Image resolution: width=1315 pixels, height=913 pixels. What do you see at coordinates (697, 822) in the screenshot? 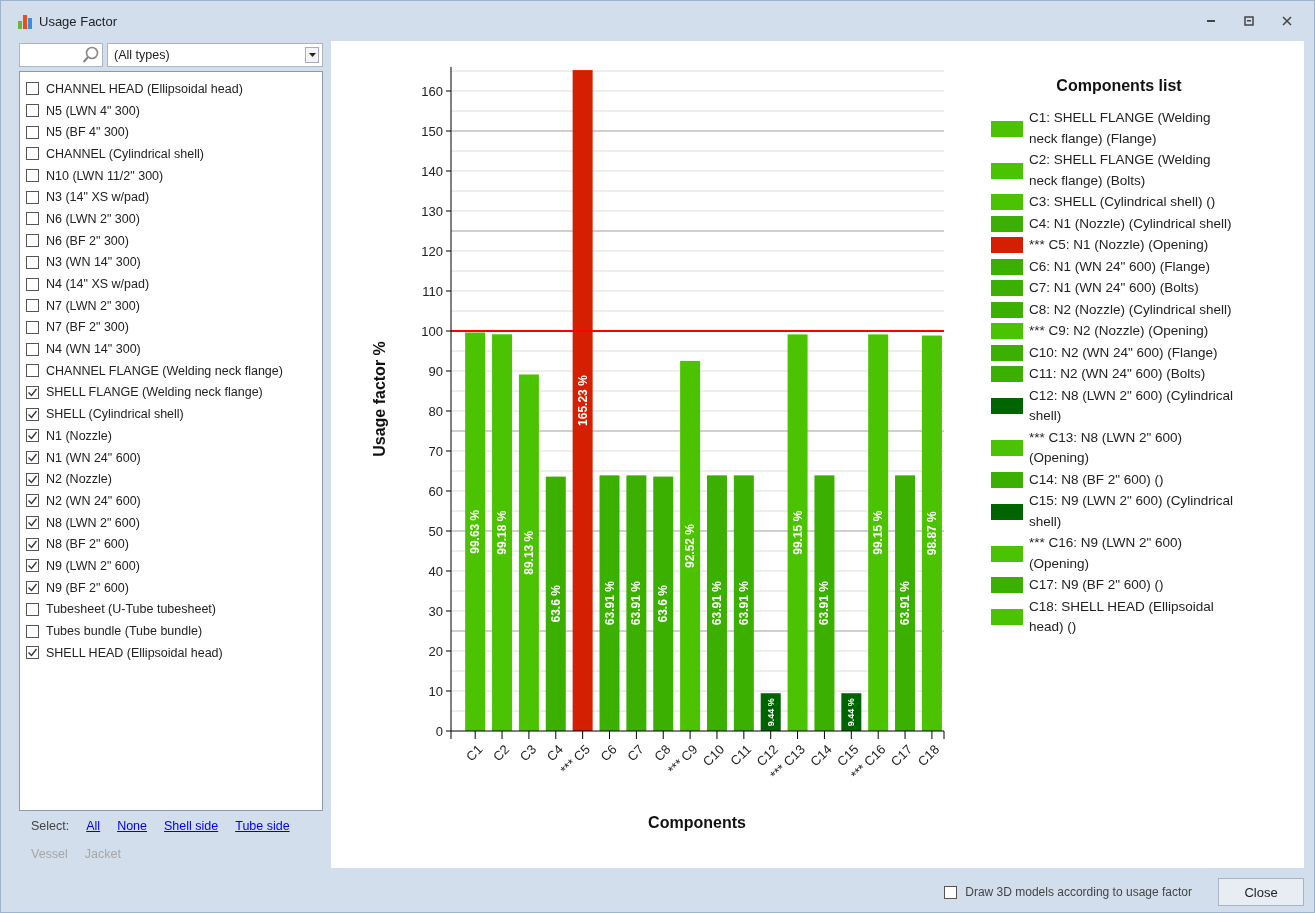
I see `x-axis-title: Components` at bounding box center [697, 822].